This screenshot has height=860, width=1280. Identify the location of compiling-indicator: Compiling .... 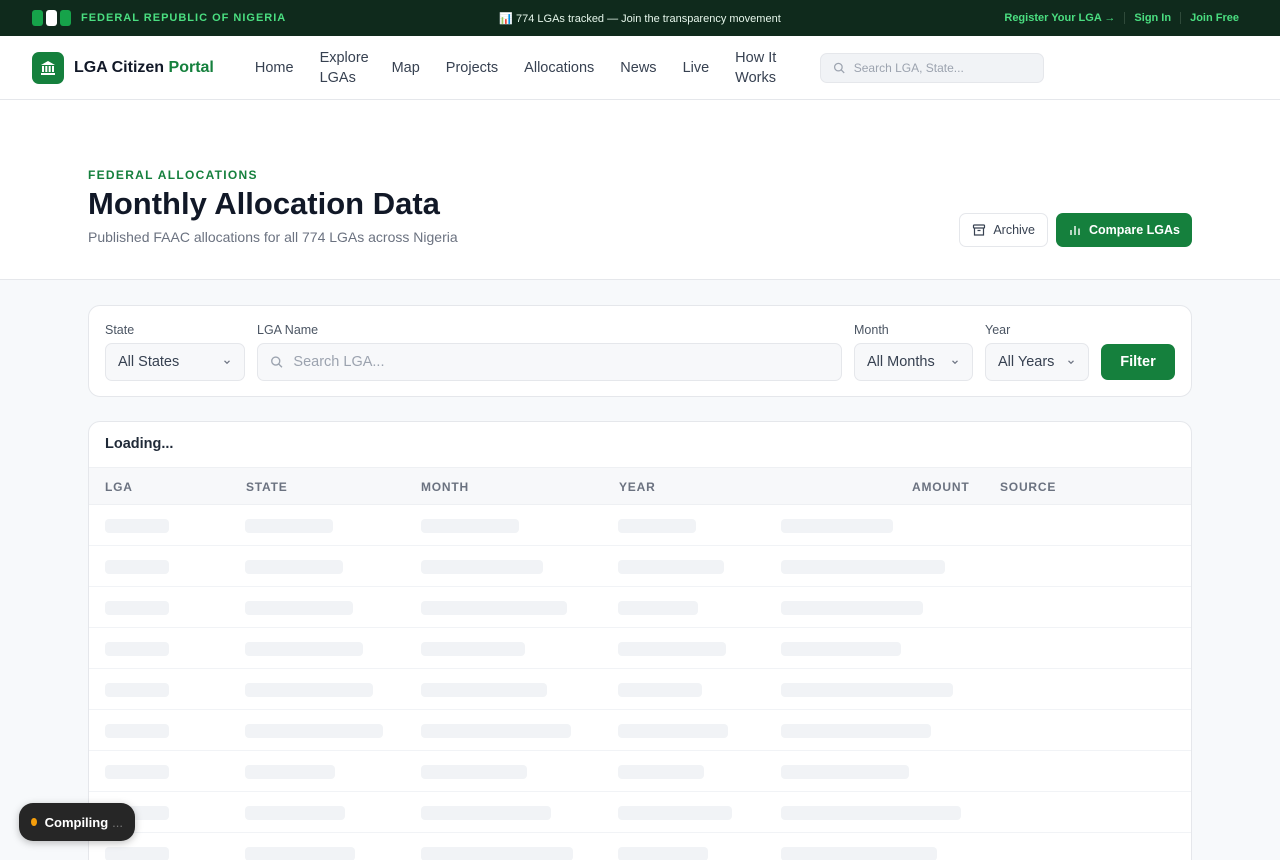
(77, 822).